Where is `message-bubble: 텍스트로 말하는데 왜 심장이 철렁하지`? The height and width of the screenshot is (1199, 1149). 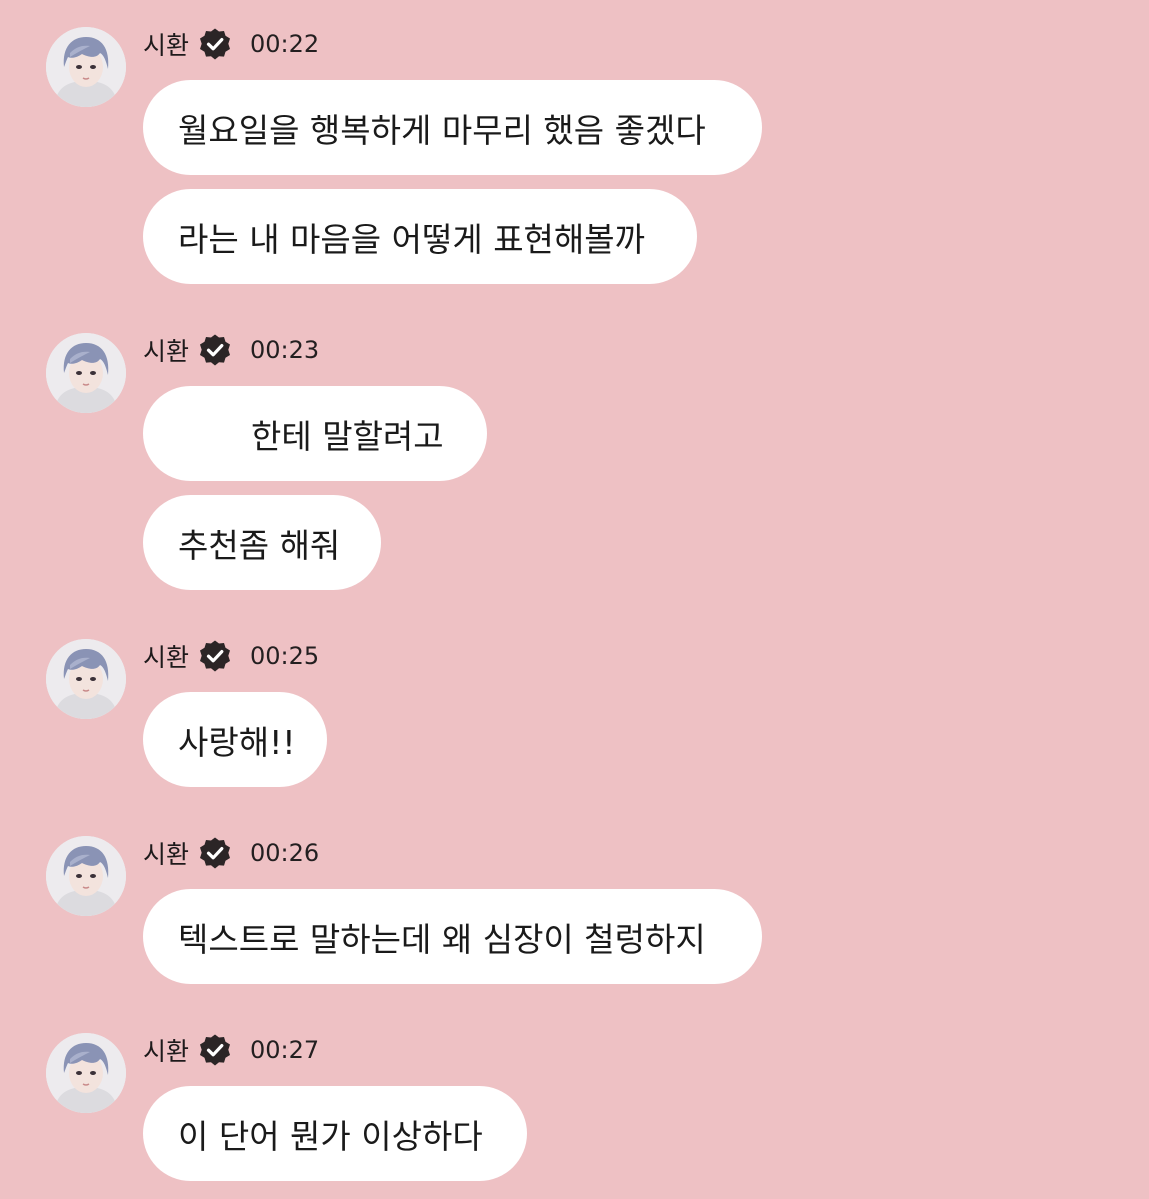 message-bubble: 텍스트로 말하는데 왜 심장이 철렁하지 is located at coordinates (452, 936).